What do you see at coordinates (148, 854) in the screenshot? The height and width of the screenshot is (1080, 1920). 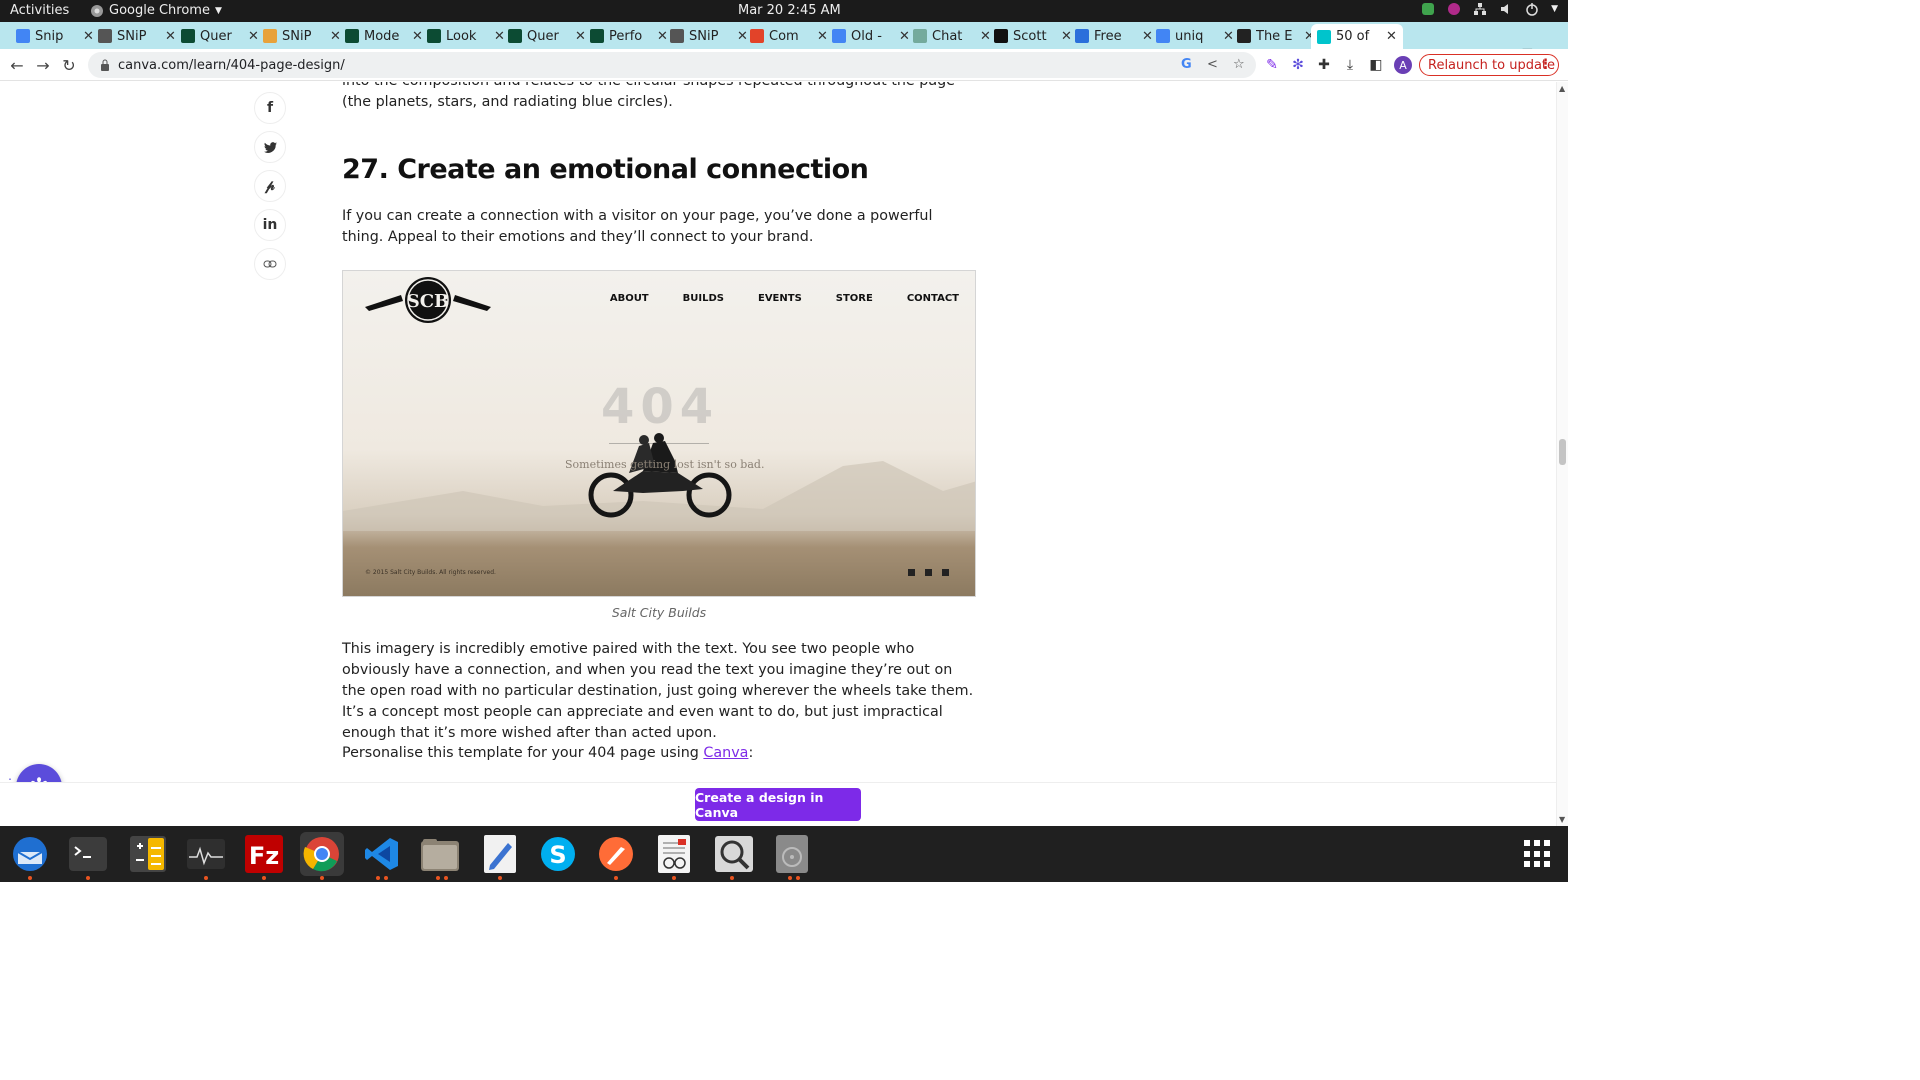 I see `calculator-icon` at bounding box center [148, 854].